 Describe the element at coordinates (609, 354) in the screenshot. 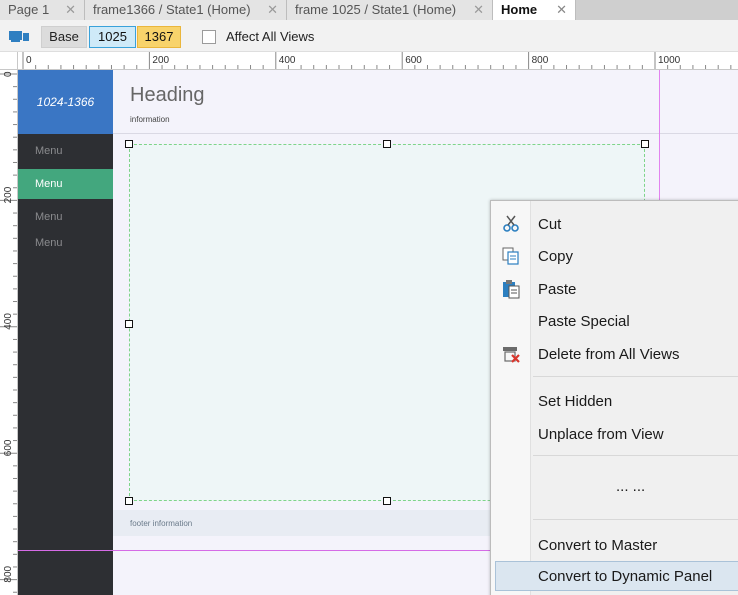

I see `menu-item-label: Delete from All Views` at that location.